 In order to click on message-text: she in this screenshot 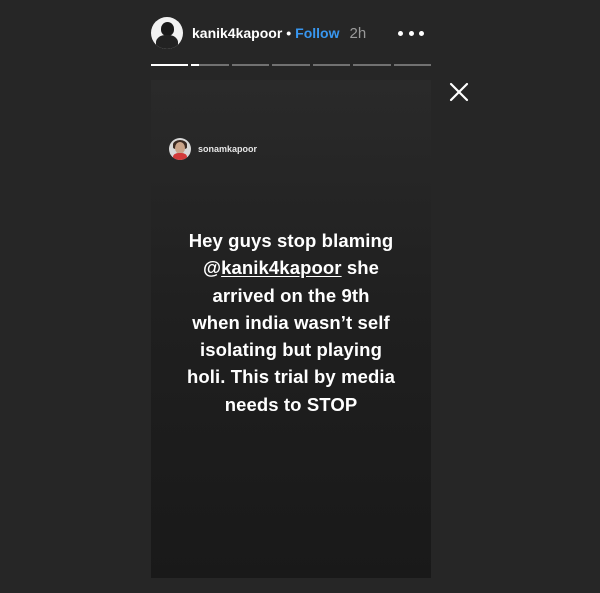, I will do `click(360, 268)`.